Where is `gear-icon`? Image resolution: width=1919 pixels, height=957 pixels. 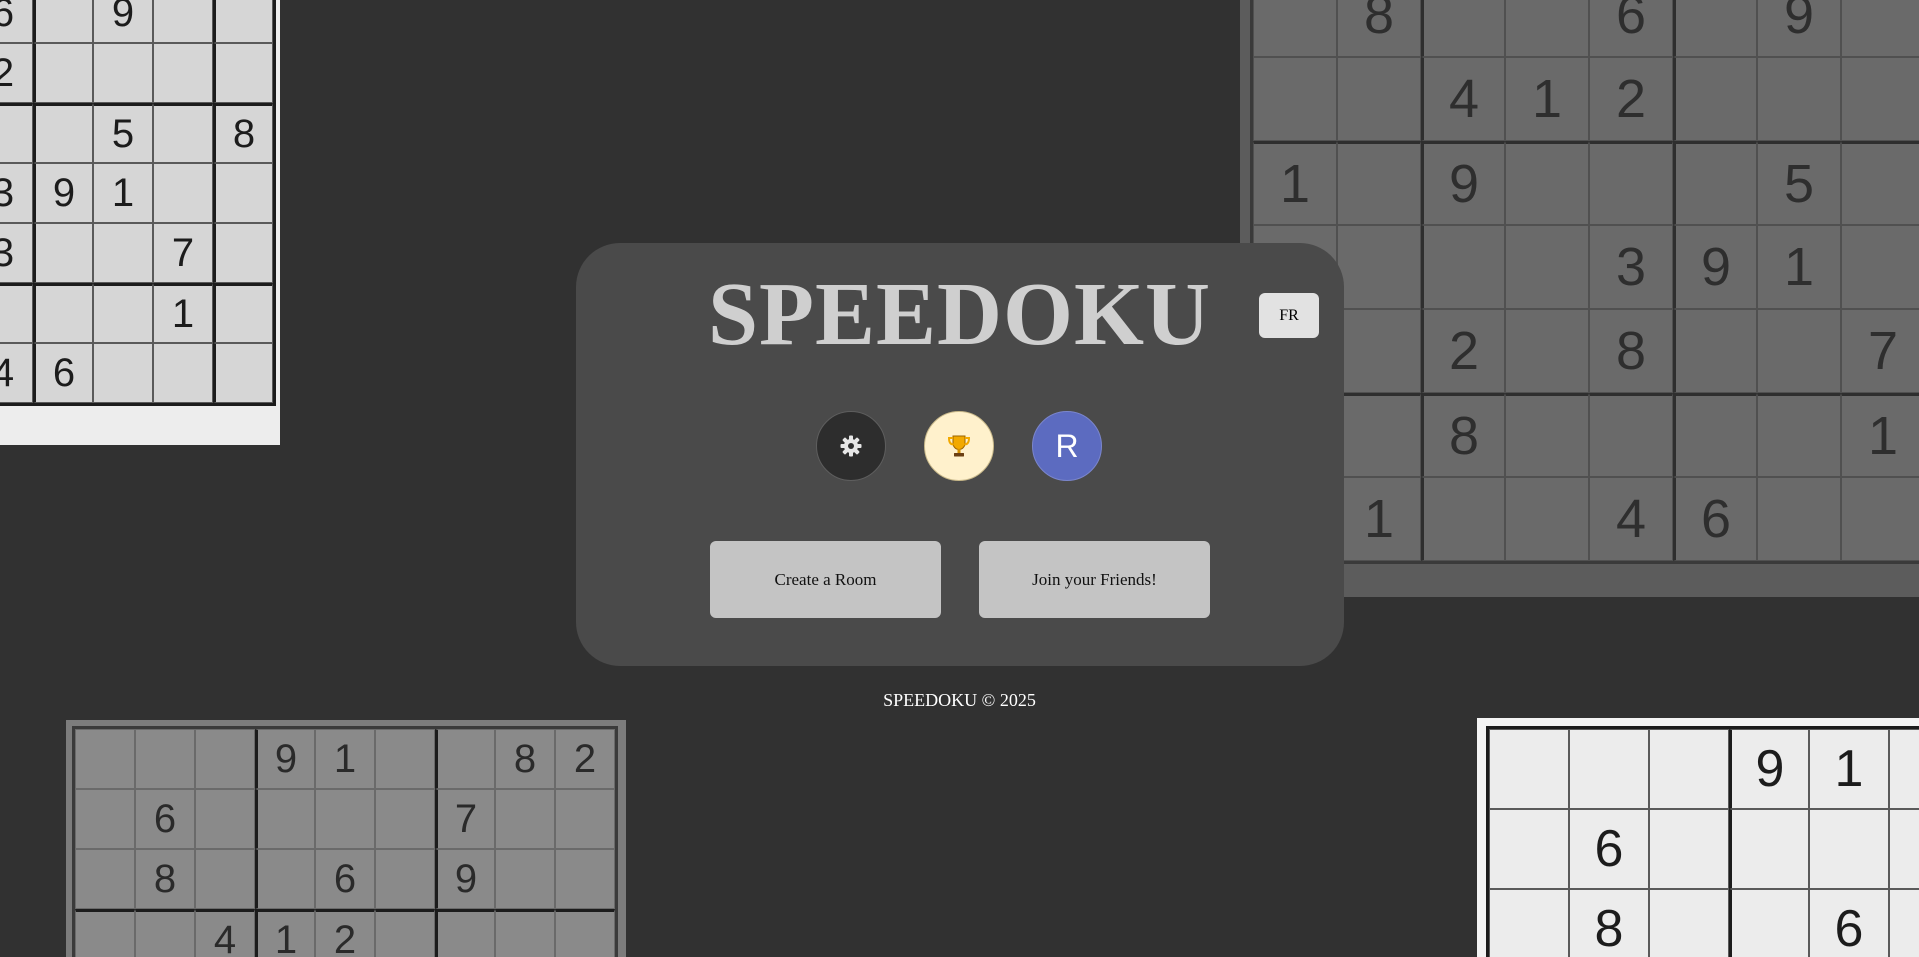 gear-icon is located at coordinates (851, 446).